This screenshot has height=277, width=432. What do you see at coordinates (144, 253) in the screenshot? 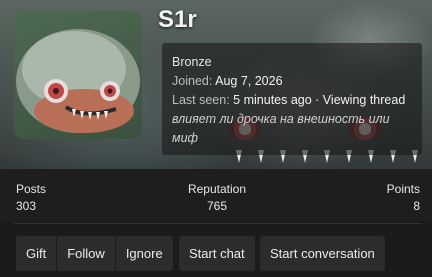
I see `ignore-button: Ignore` at bounding box center [144, 253].